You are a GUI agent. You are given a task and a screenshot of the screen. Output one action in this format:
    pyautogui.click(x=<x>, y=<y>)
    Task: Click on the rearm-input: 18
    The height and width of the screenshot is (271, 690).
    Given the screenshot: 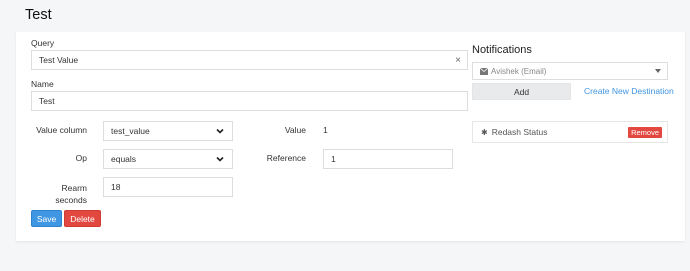 What is the action you would take?
    pyautogui.click(x=168, y=187)
    